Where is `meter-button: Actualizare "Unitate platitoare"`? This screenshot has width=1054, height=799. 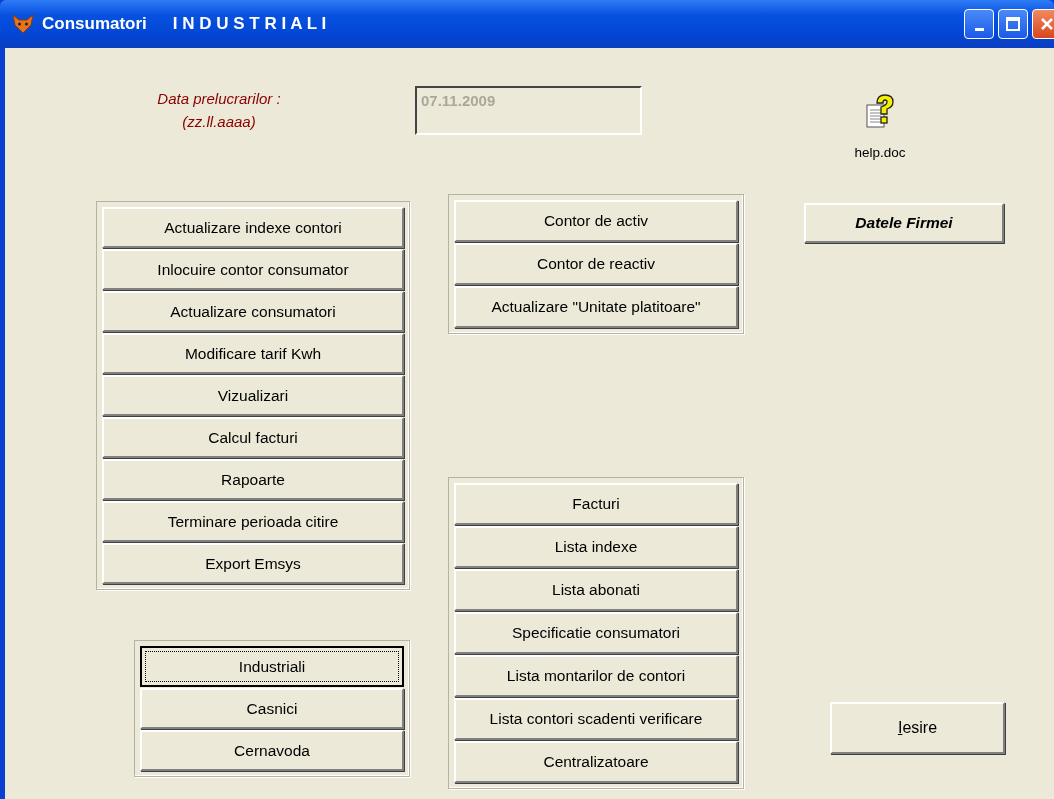 meter-button: Actualizare "Unitate platitoare" is located at coordinates (596, 307).